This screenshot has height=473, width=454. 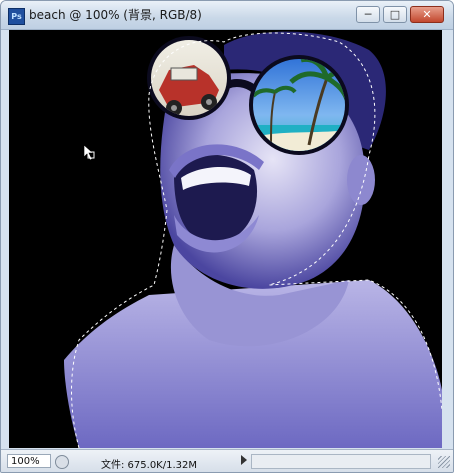 I want to click on ear, so click(x=361, y=180).